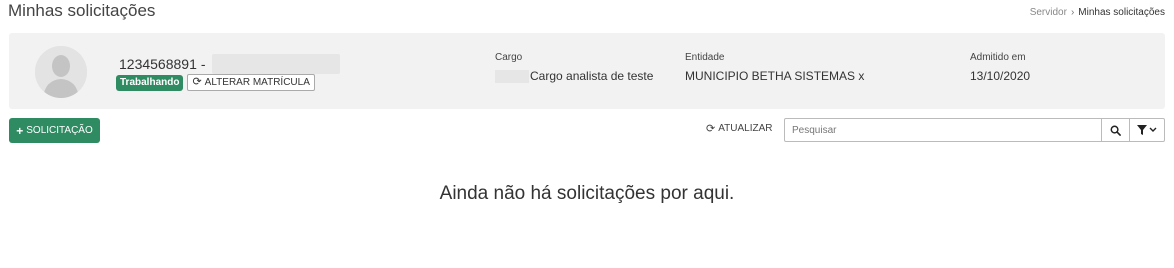 The height and width of the screenshot is (268, 1174). What do you see at coordinates (59, 130) in the screenshot?
I see `add-request-label: SOLICITAÇÃO` at bounding box center [59, 130].